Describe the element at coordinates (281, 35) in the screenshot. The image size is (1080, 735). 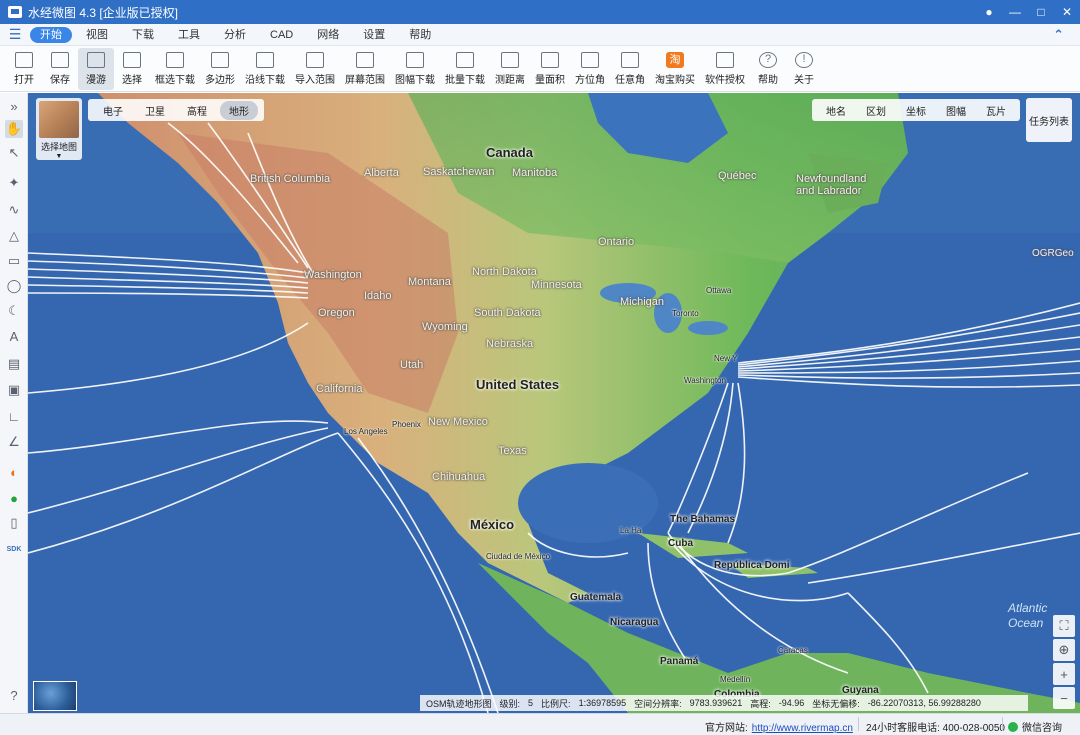
I see `menu-cad: CAD` at that location.